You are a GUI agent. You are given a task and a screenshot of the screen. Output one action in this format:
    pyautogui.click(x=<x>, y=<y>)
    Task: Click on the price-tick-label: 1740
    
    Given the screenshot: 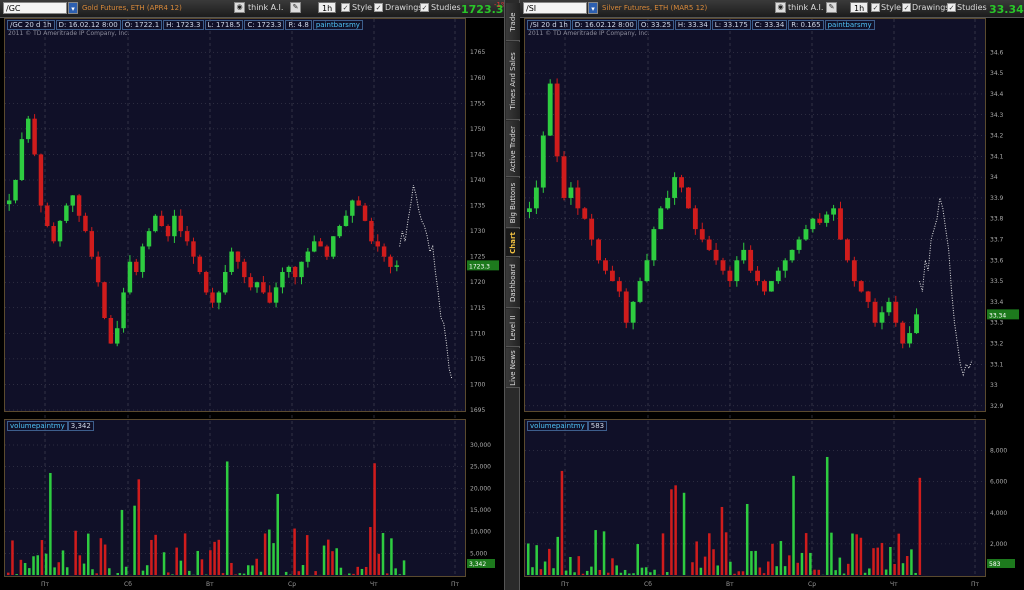 What is the action you would take?
    pyautogui.click(x=477, y=180)
    